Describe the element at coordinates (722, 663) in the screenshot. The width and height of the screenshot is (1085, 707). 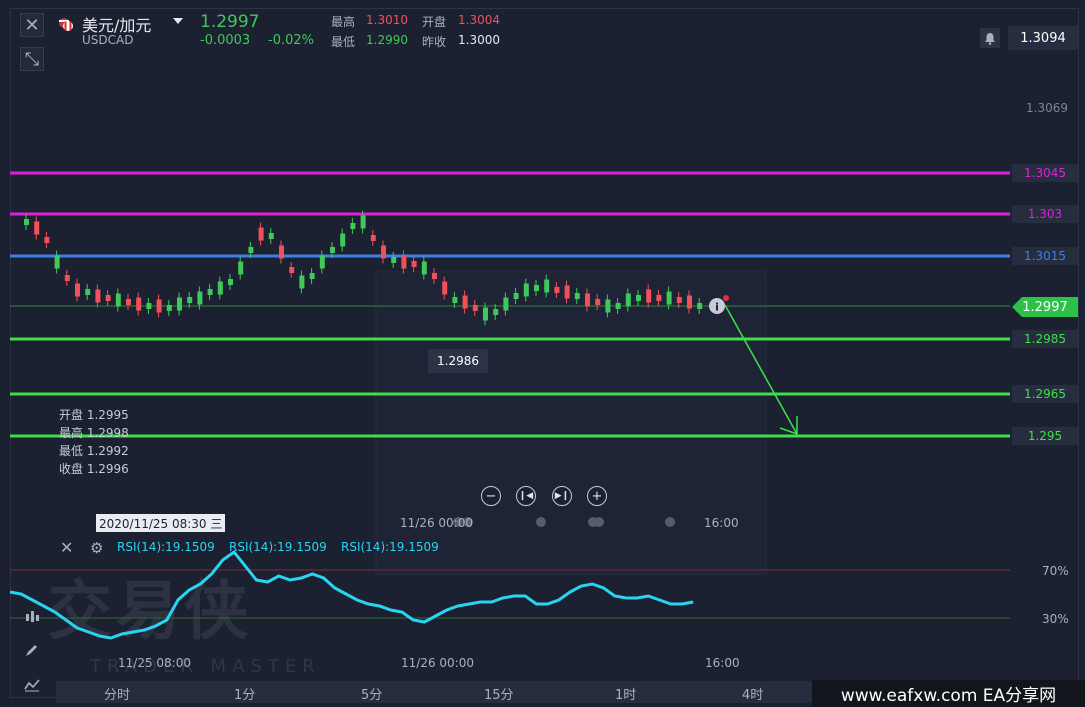
I see `rsi-time-label: 16:00` at that location.